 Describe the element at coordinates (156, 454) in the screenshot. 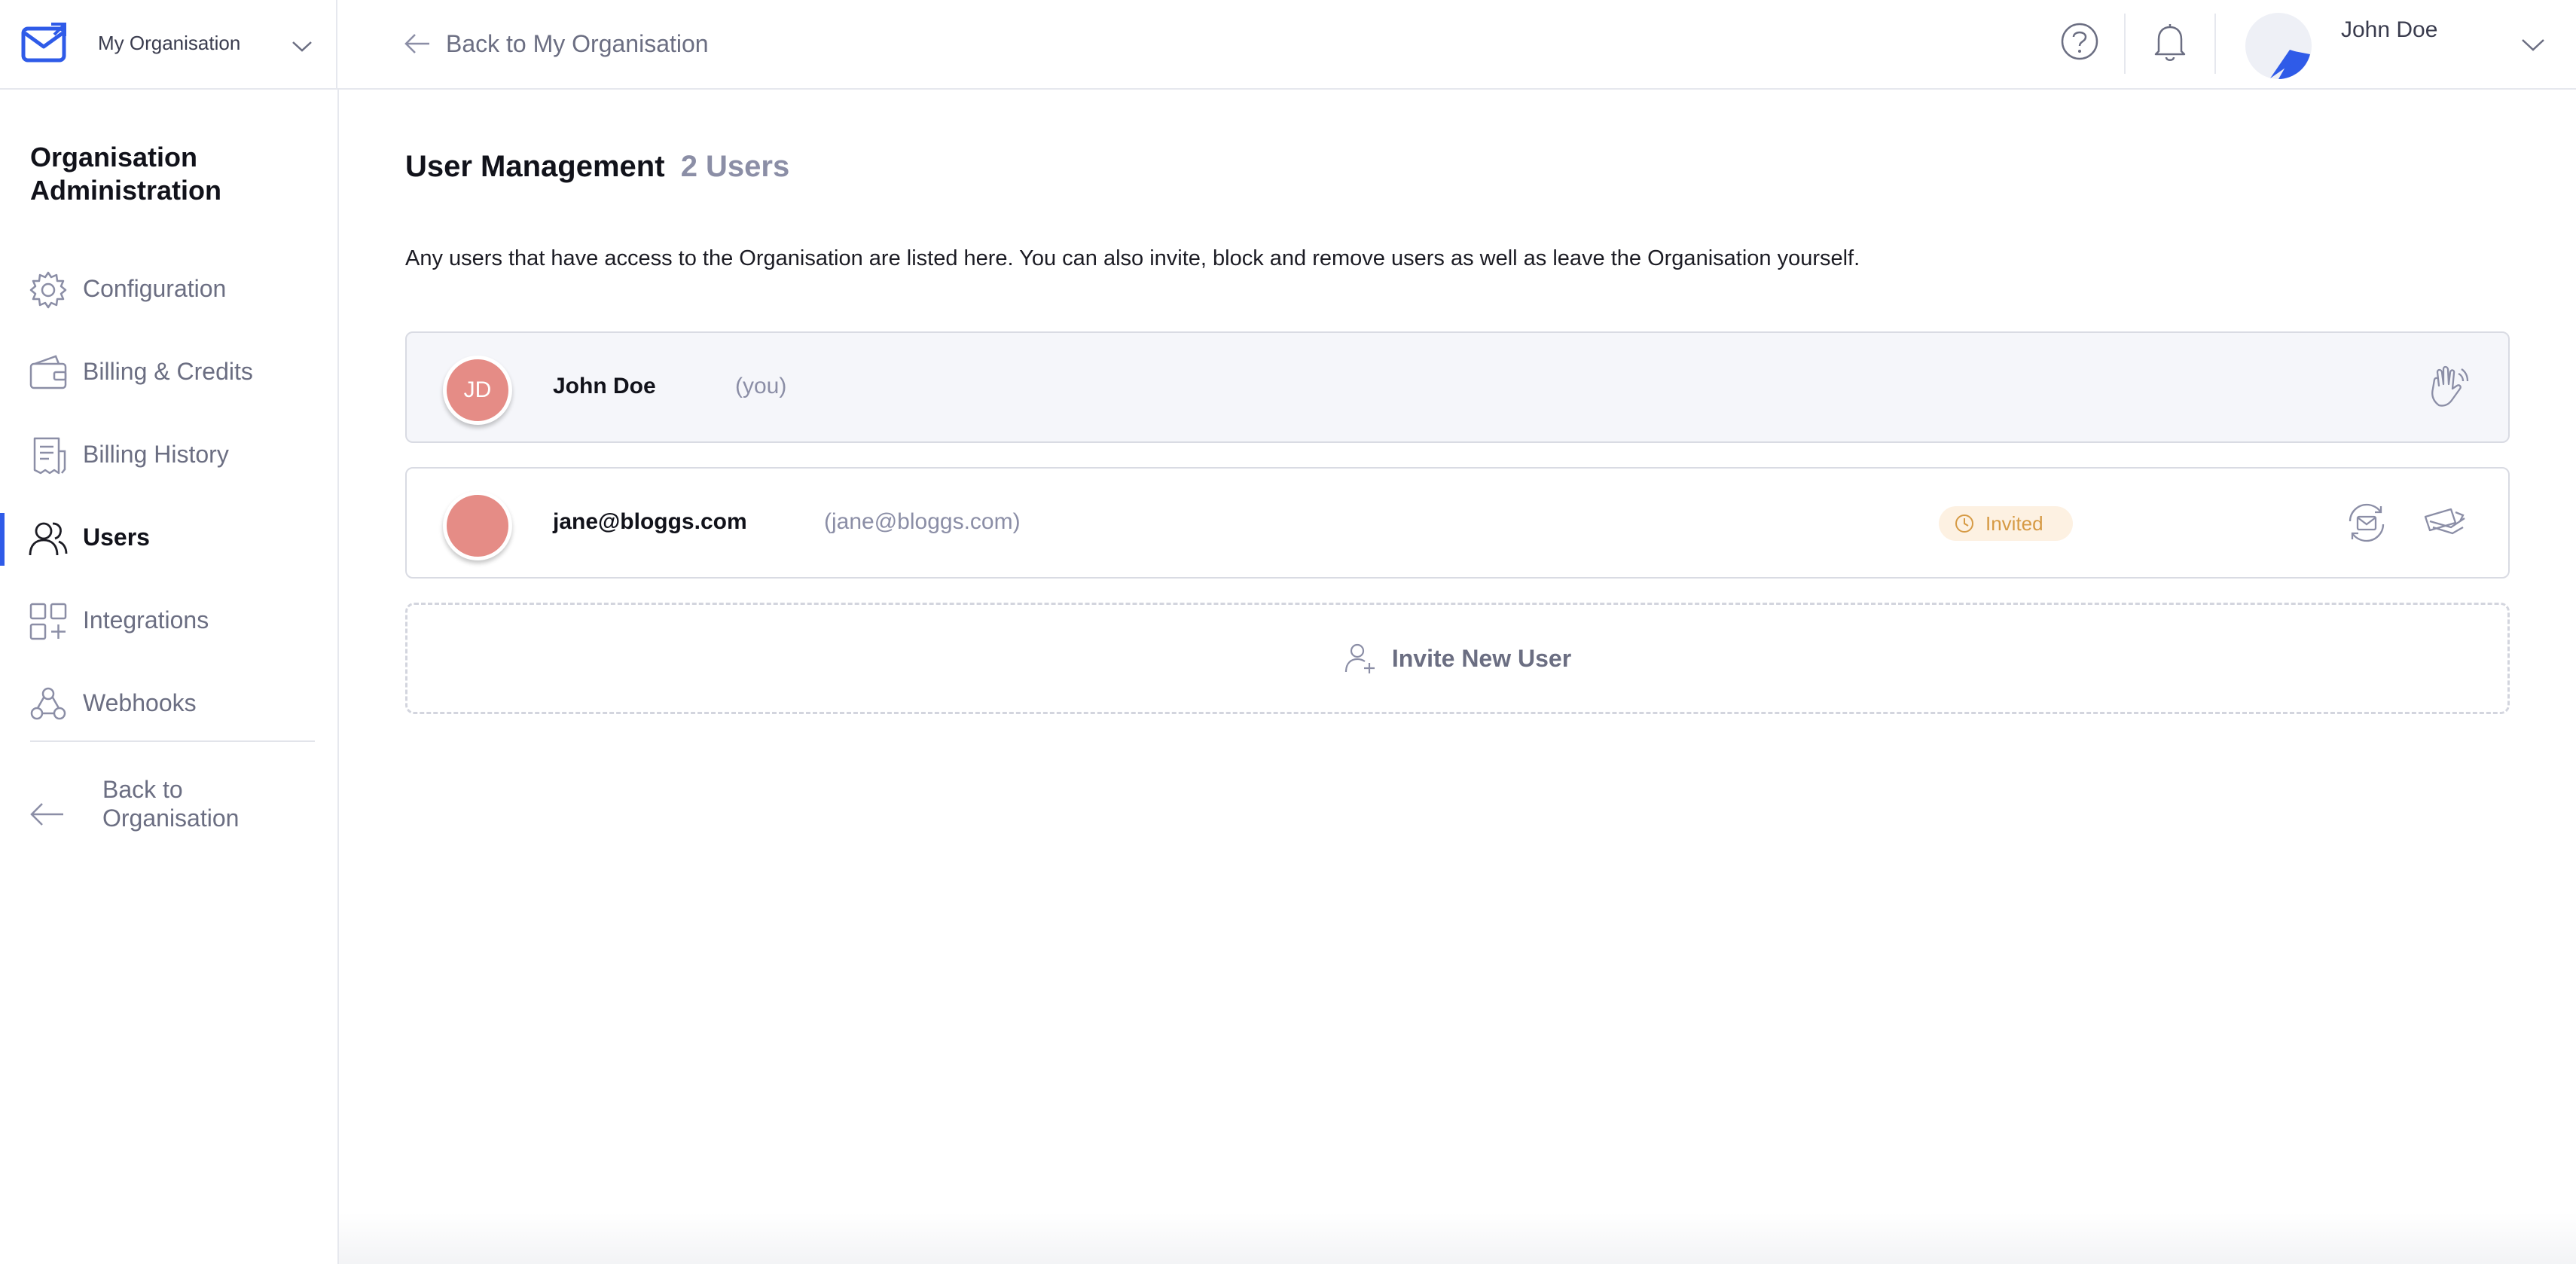

I see `sidebar-item-label: Billing History` at that location.